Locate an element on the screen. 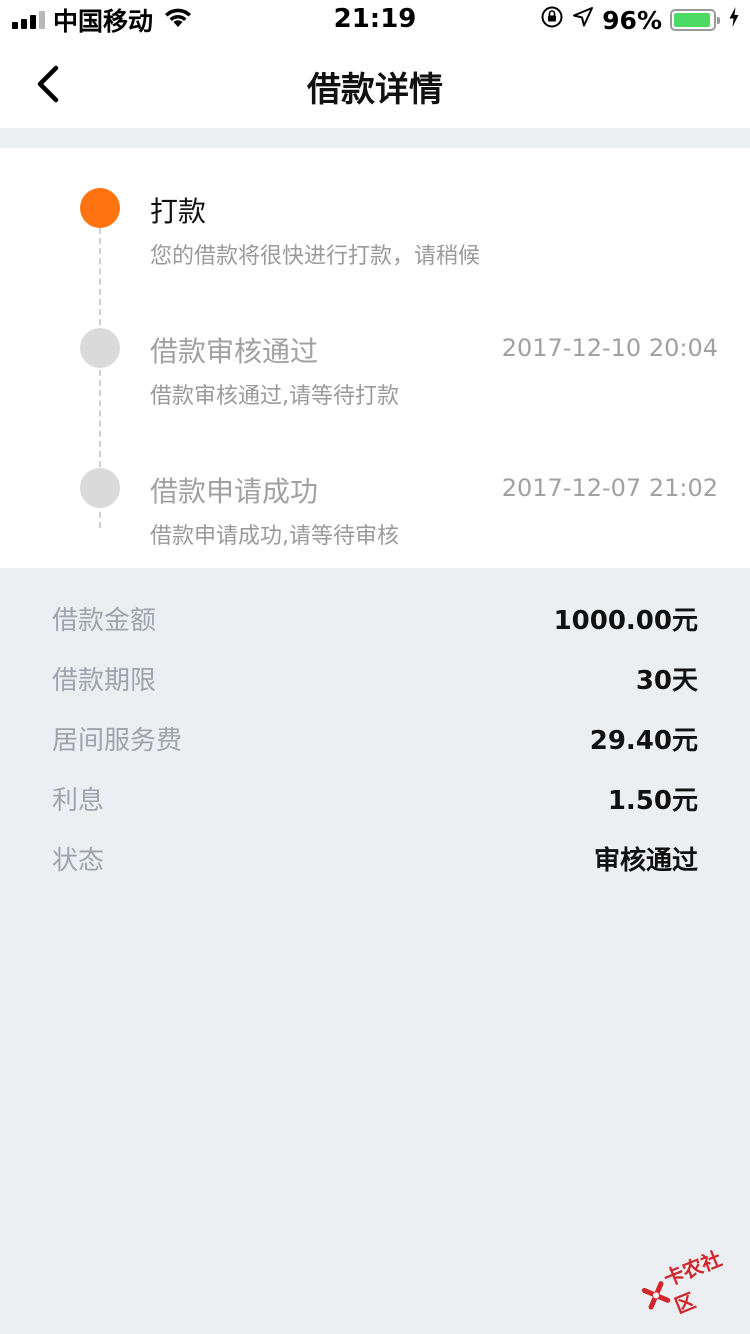  timeline-title: 打款 is located at coordinates (178, 211).